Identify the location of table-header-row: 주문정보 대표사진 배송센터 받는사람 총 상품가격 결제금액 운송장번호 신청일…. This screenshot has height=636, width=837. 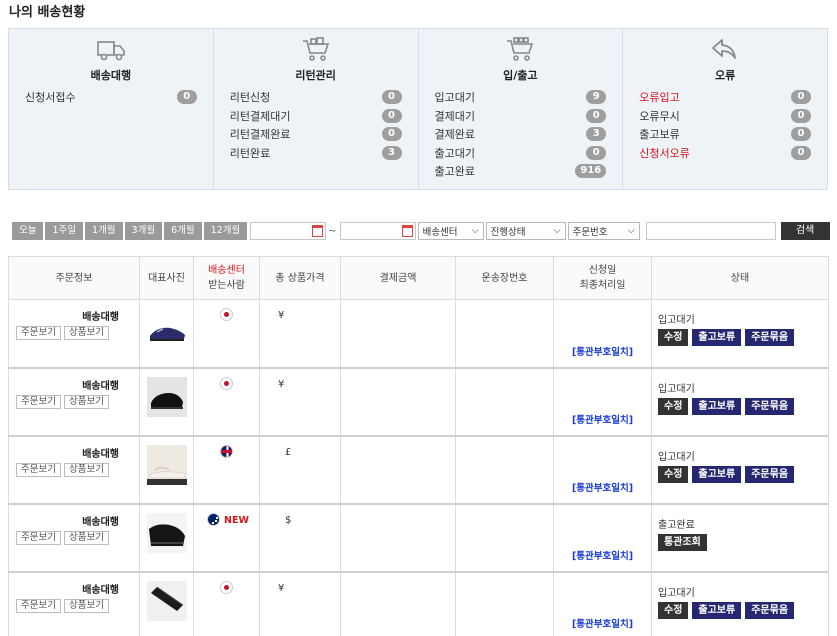
(418, 278).